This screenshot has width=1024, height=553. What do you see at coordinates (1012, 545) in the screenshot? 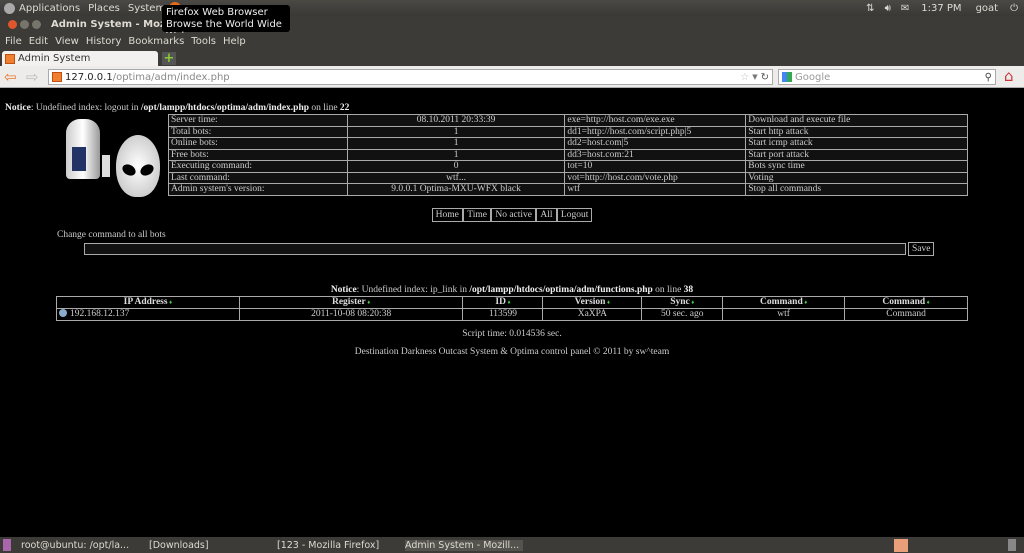
I see `trash-icon` at bounding box center [1012, 545].